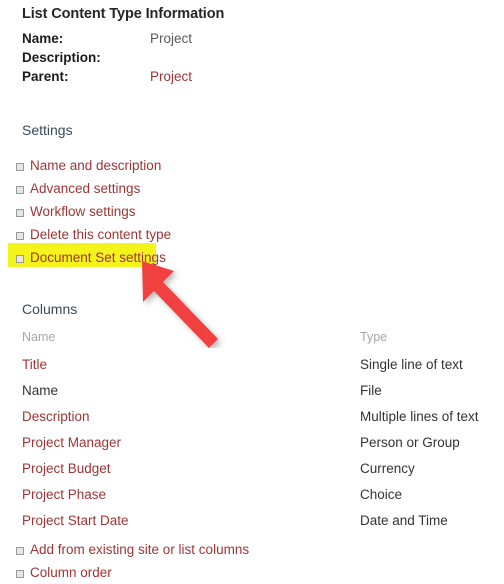  What do you see at coordinates (85, 188) in the screenshot?
I see `settings-link-label: Advanced settings` at bounding box center [85, 188].